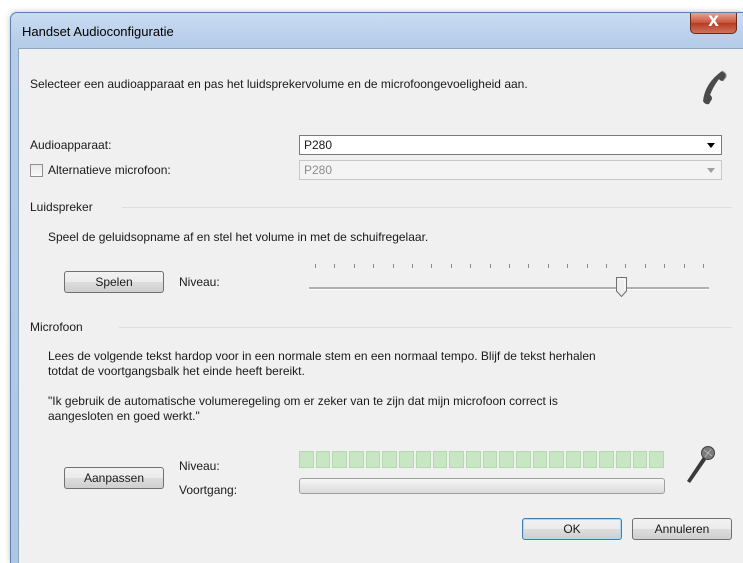 The width and height of the screenshot is (743, 563). What do you see at coordinates (109, 170) in the screenshot?
I see `alt-mic-label: Alternatieve microfoon:` at bounding box center [109, 170].